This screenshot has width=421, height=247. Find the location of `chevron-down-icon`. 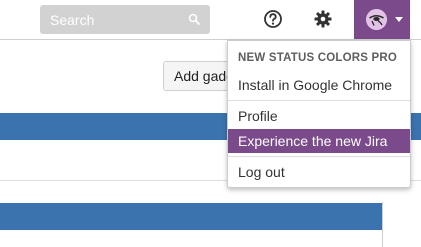

chevron-down-icon is located at coordinates (399, 19).